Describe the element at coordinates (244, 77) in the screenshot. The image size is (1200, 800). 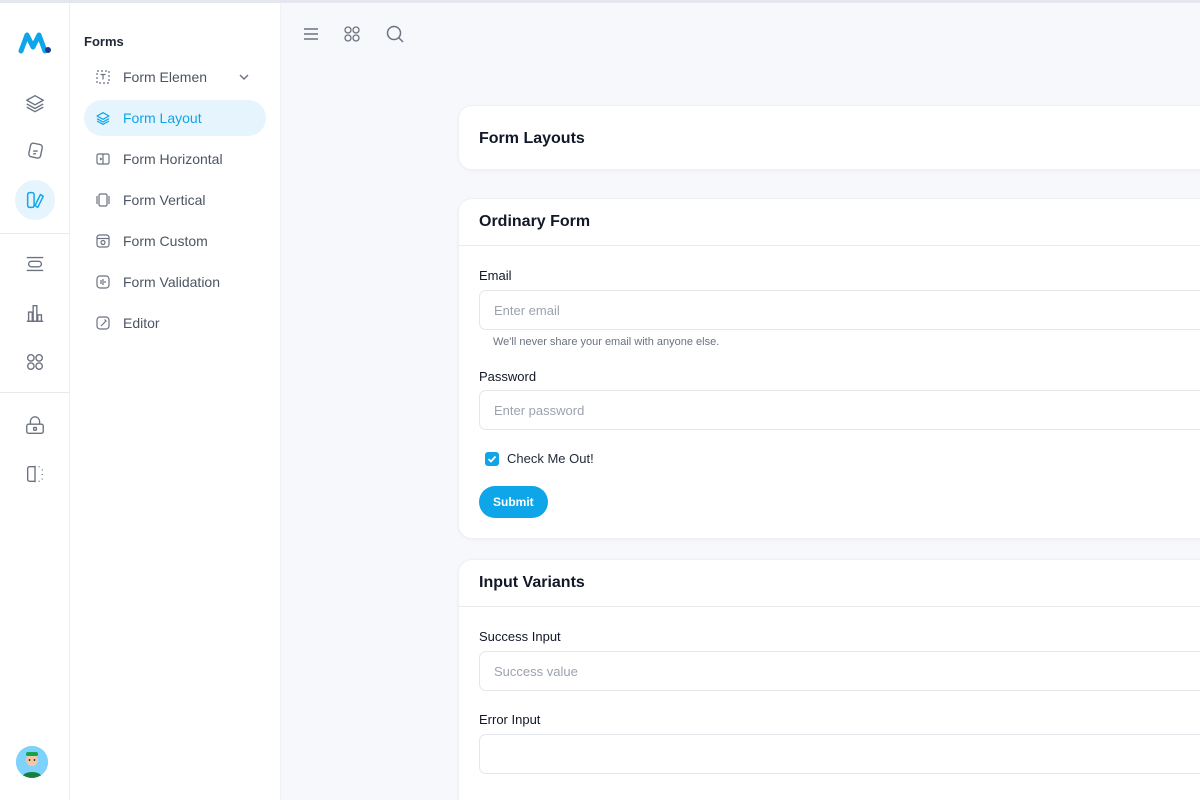
I see `chevron-down-icon` at that location.